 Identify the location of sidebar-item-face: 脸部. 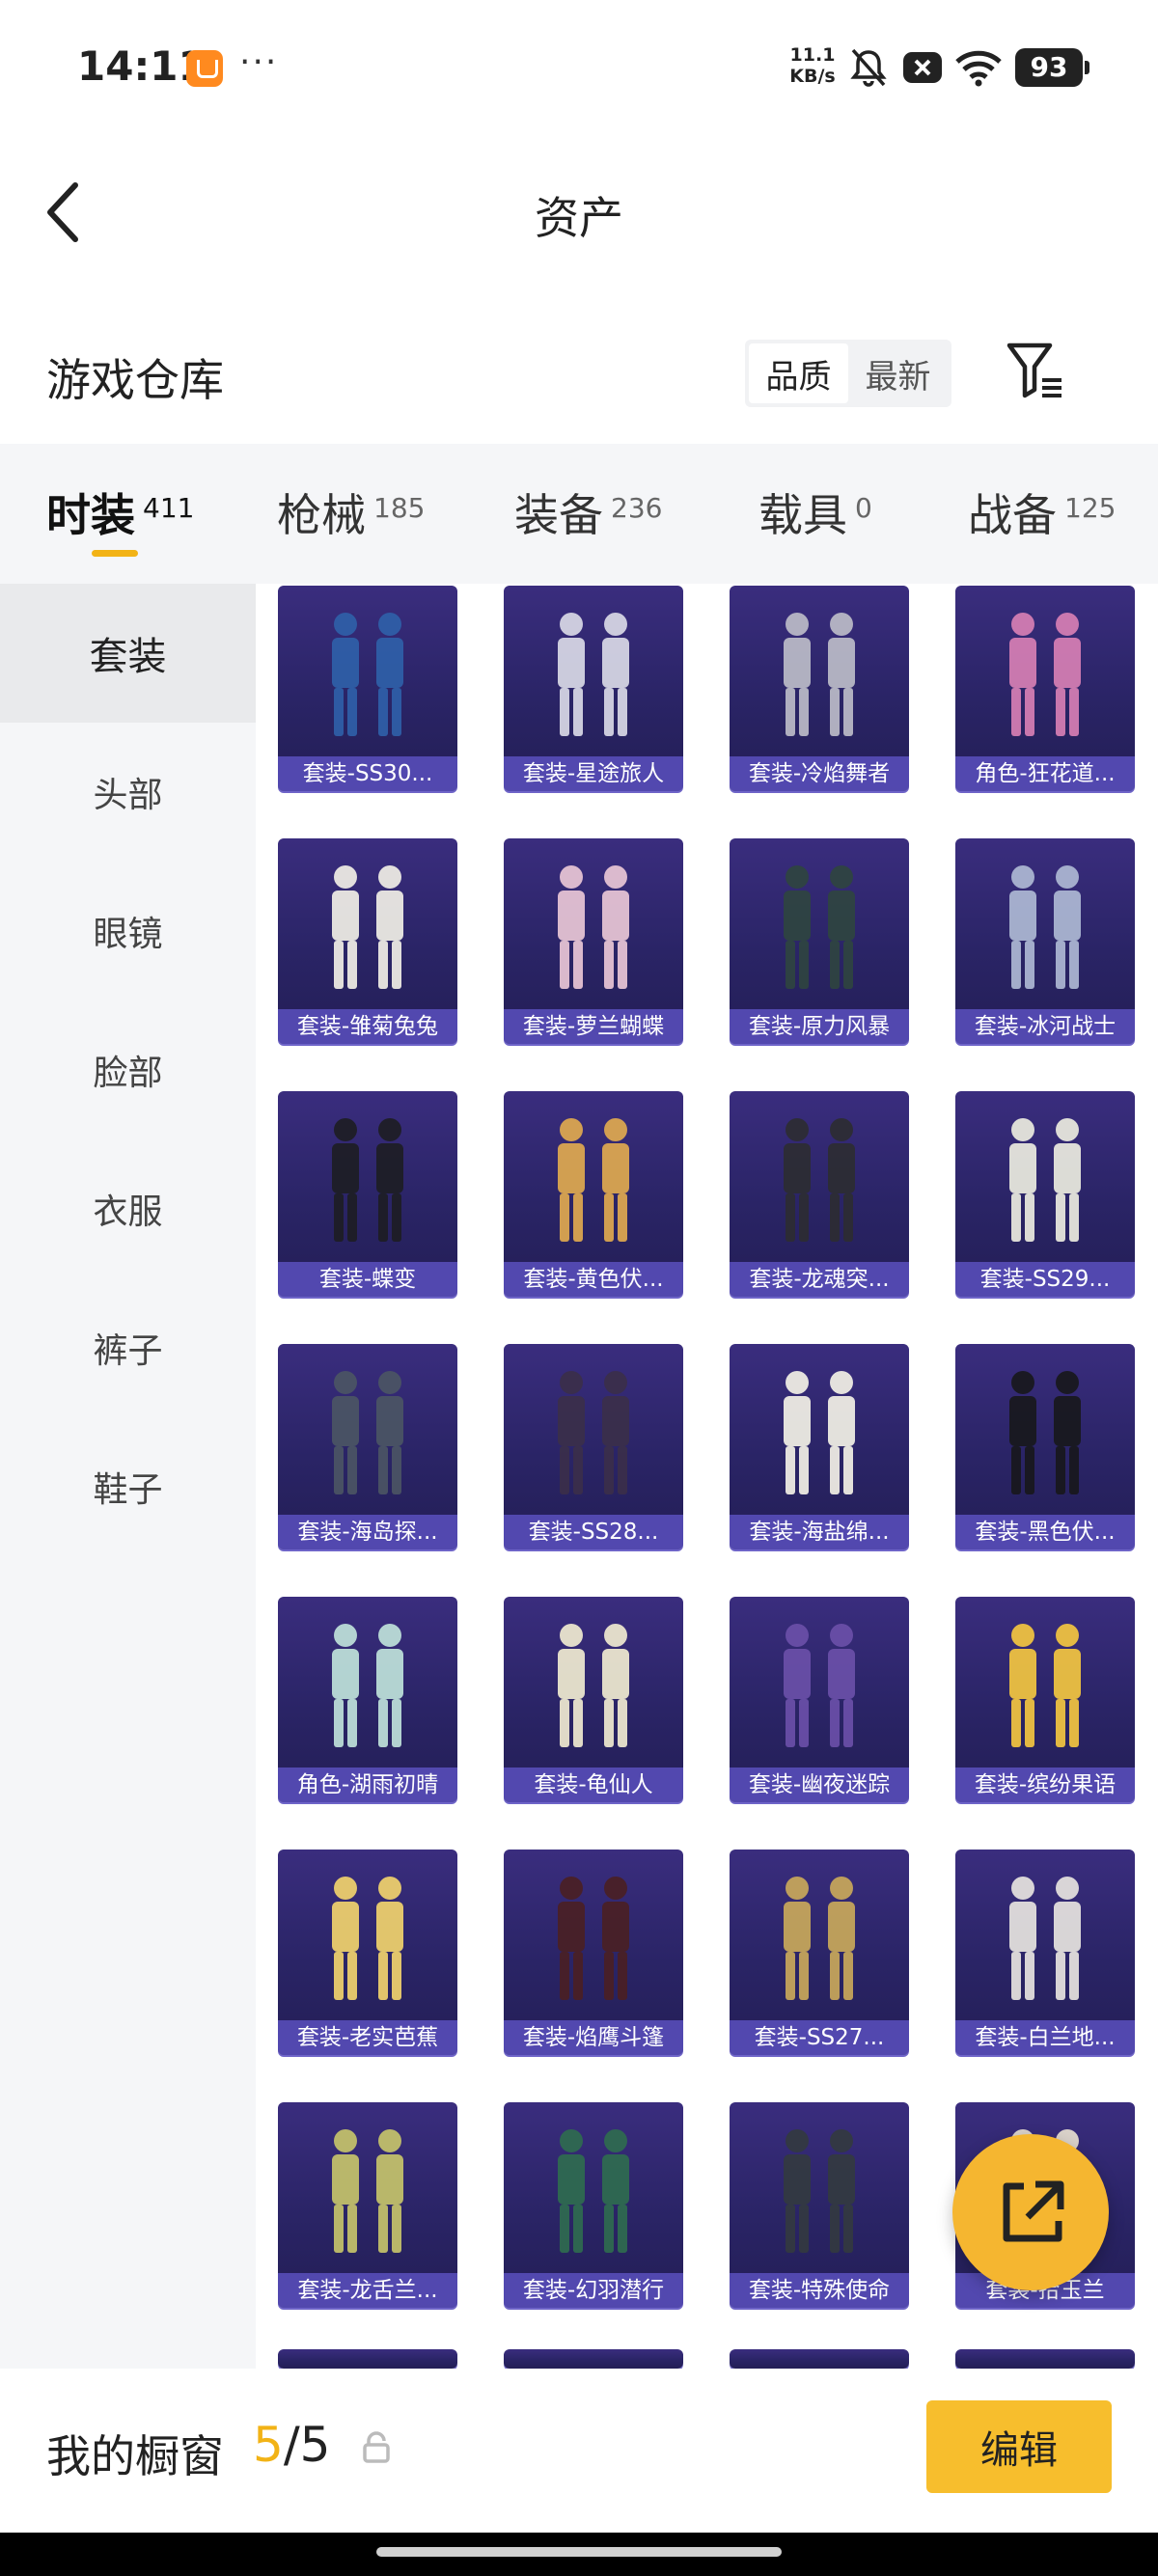
(128, 1069).